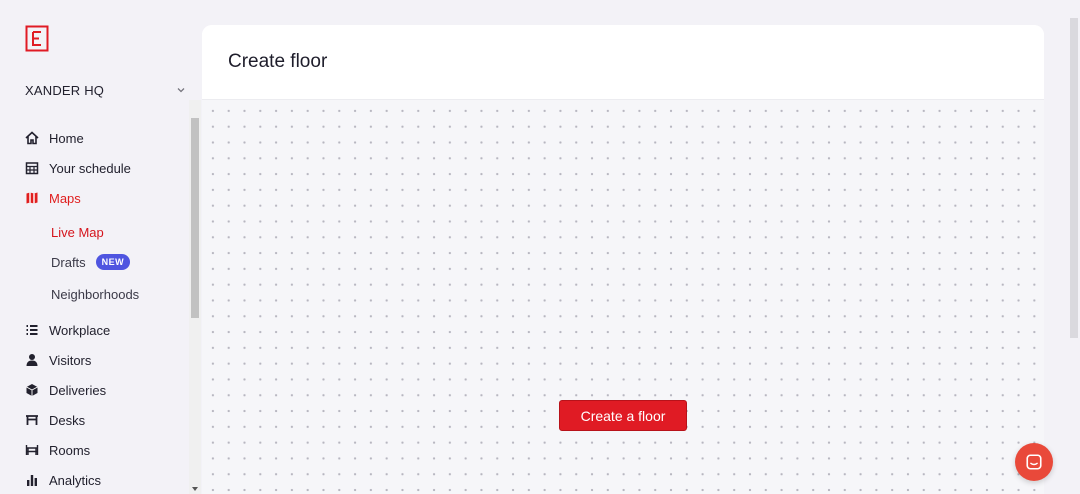  I want to click on location-selector: XANDER HQ, so click(107, 90).